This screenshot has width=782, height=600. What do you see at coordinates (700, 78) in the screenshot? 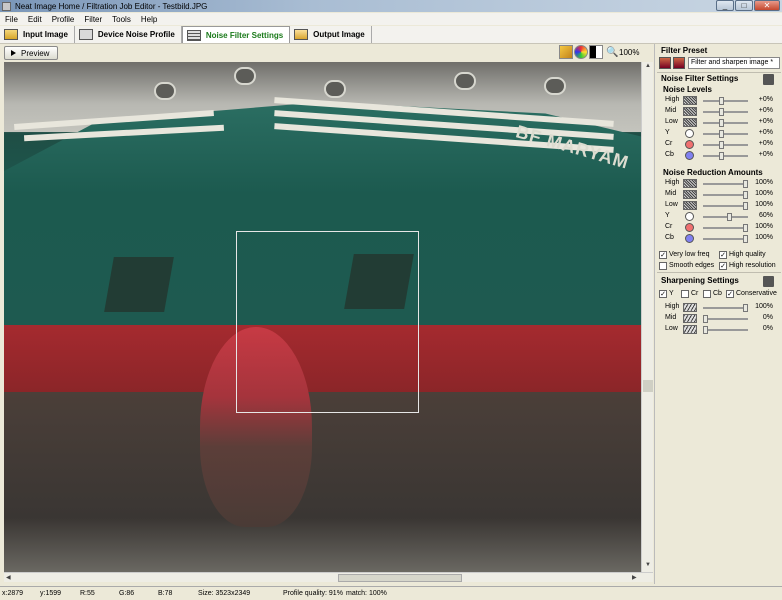
I see `noise-filter-settings-title: Noise Filter Settings` at bounding box center [700, 78].